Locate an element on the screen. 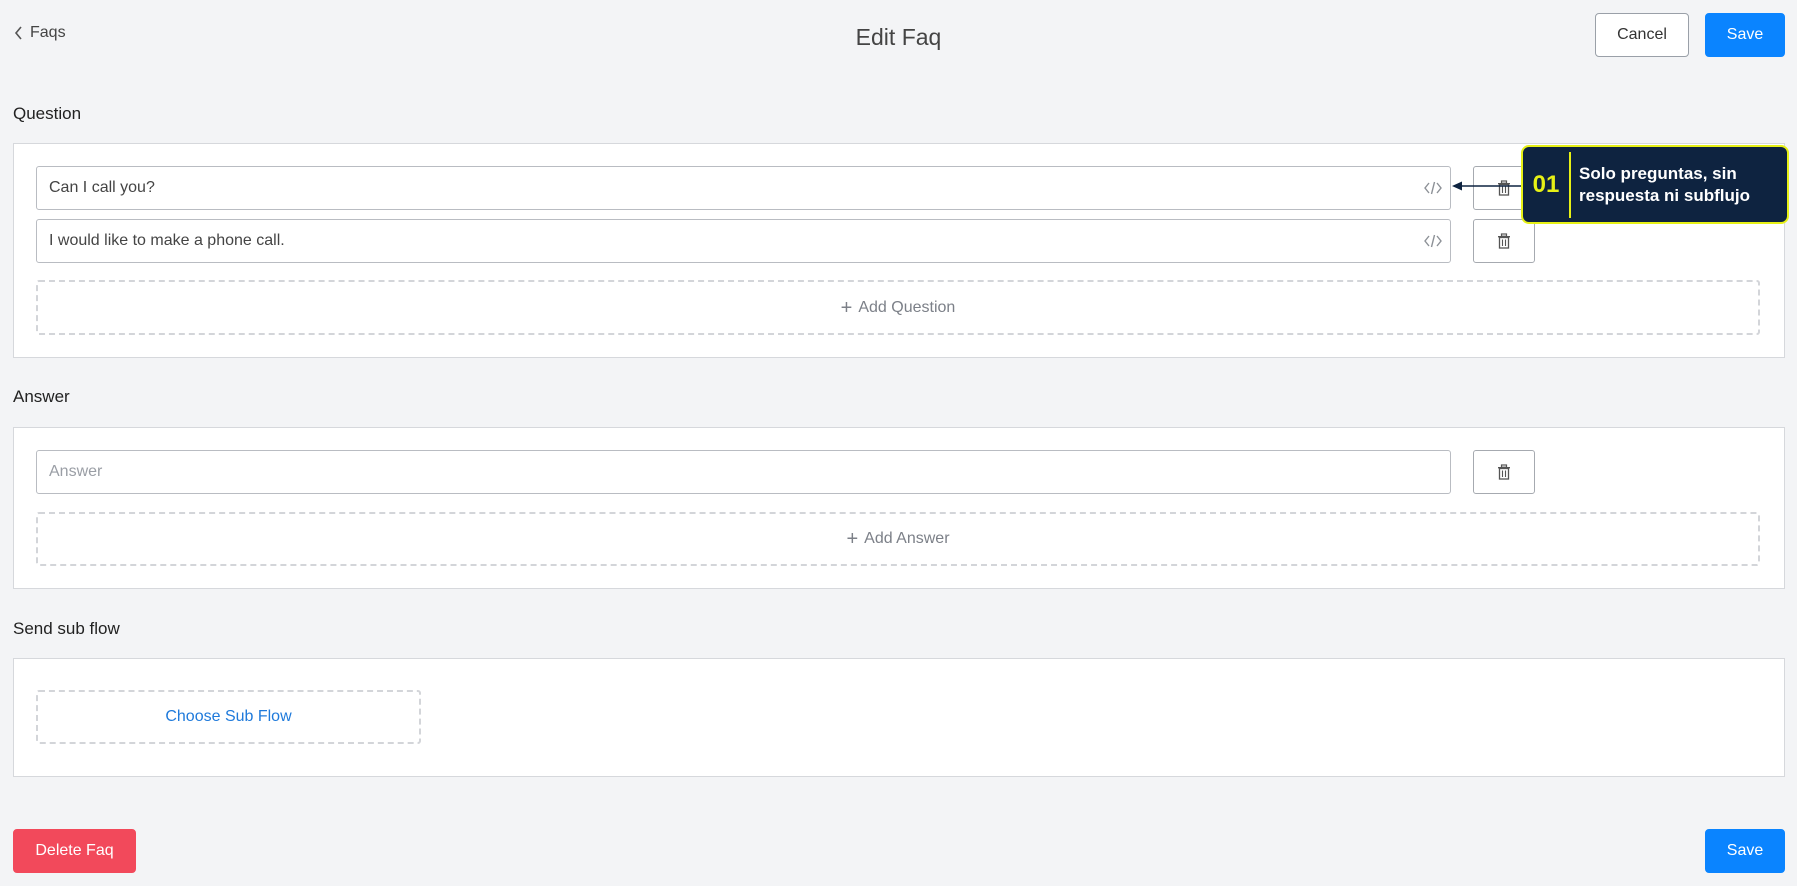 The image size is (1797, 886). delete-question-button is located at coordinates (1504, 241).